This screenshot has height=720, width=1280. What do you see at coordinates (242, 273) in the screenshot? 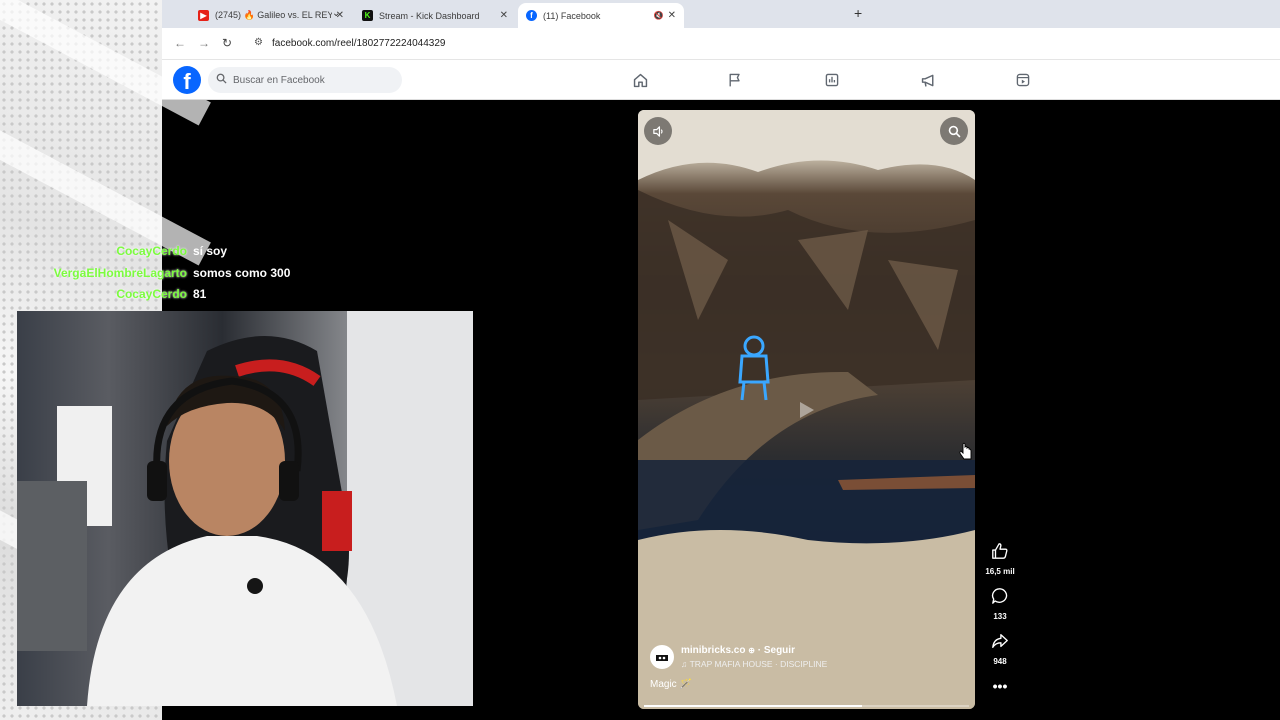
I see `chat-text: somos como 300` at bounding box center [242, 273].